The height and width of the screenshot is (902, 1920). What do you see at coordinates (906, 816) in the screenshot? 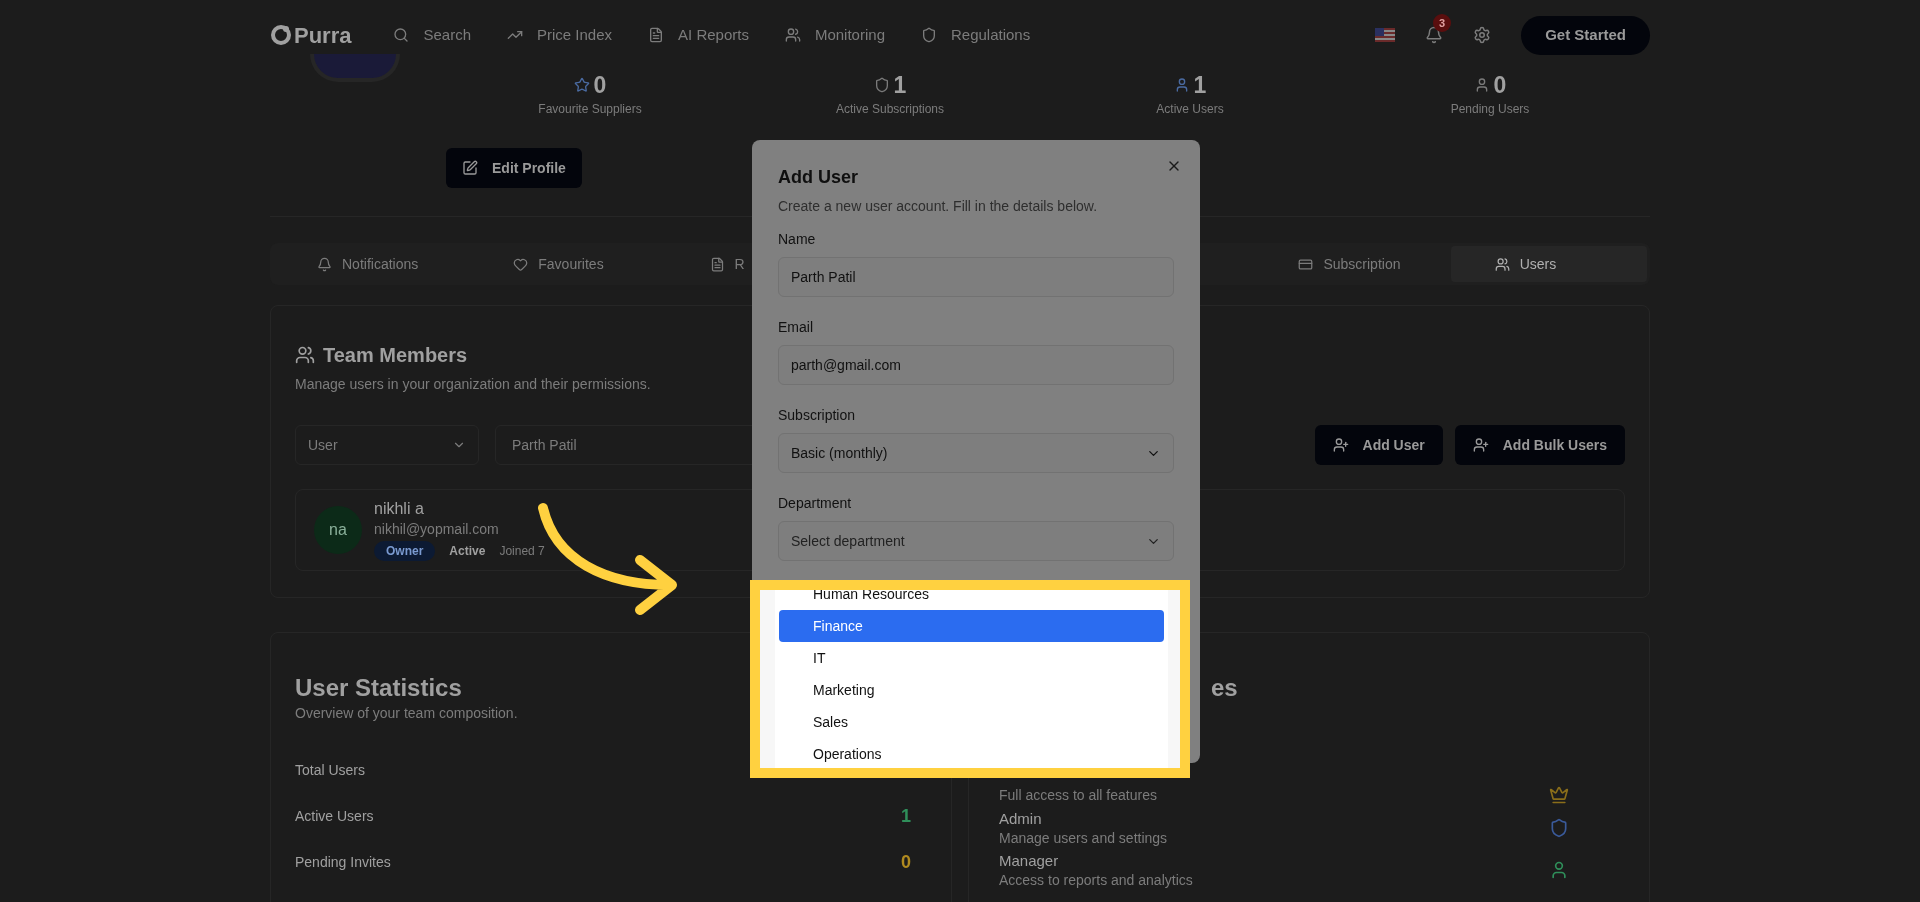
I see `stat-row-value: 1` at bounding box center [906, 816].